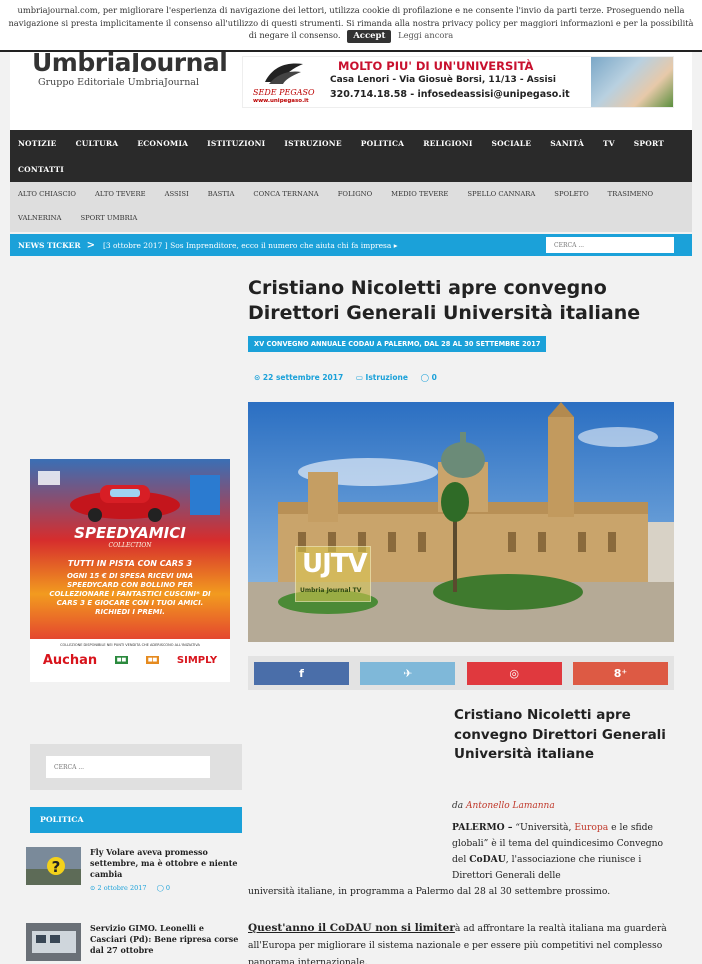 The image size is (702, 964). Describe the element at coordinates (128, 767) in the screenshot. I see `sidebar-search-input` at that location.